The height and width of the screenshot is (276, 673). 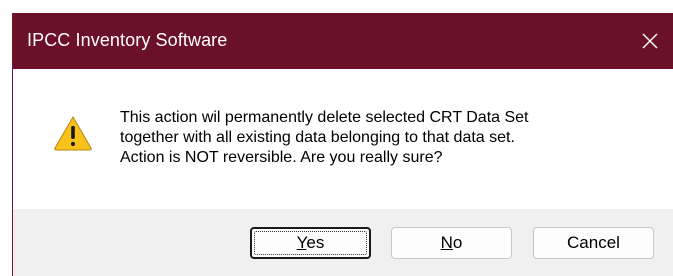 I want to click on no-button: No, so click(x=451, y=243).